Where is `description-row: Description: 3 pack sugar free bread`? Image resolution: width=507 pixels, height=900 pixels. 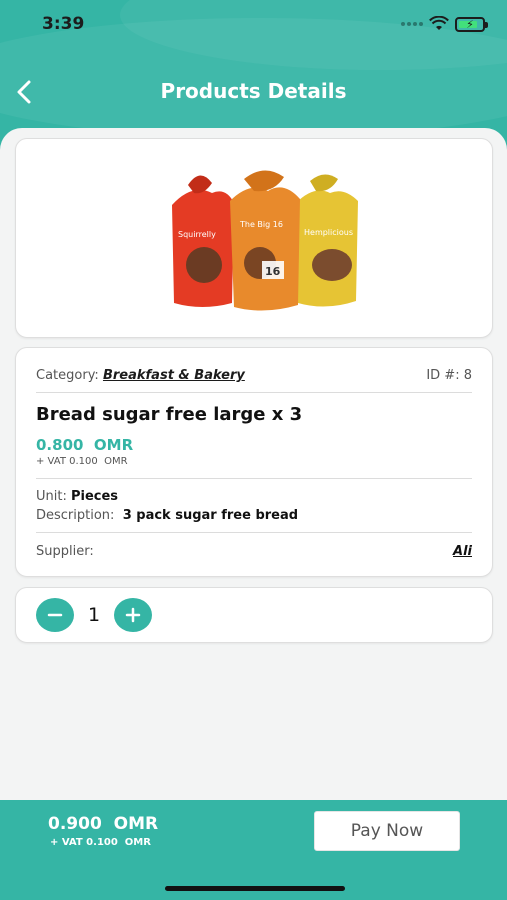
description-row: Description: 3 pack sugar free bread is located at coordinates (167, 515).